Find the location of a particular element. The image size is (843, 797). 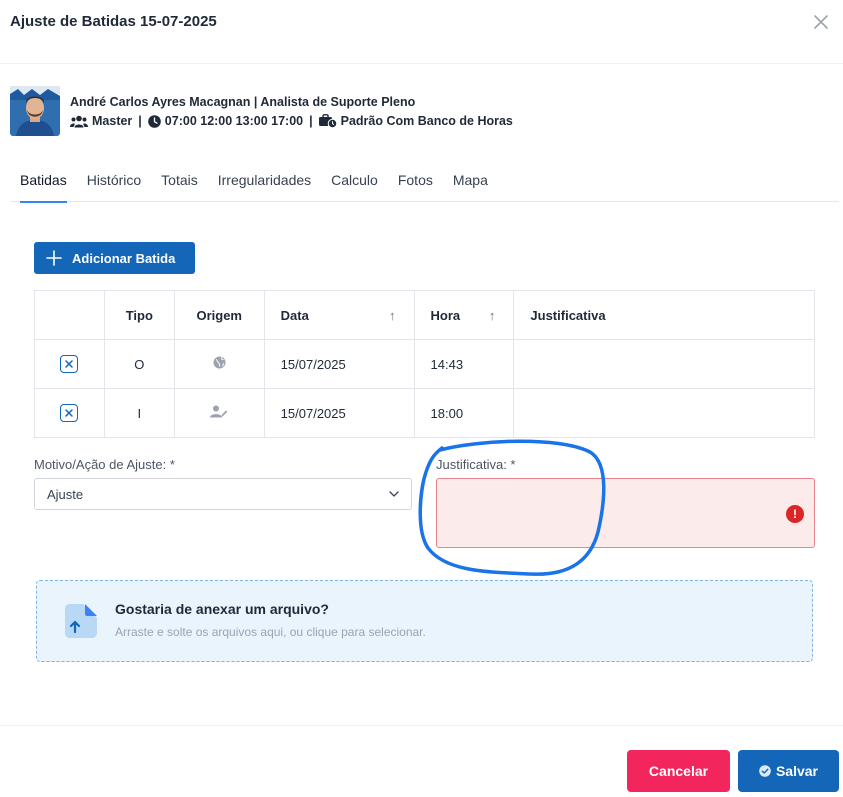

employee-group: Master is located at coordinates (112, 121).